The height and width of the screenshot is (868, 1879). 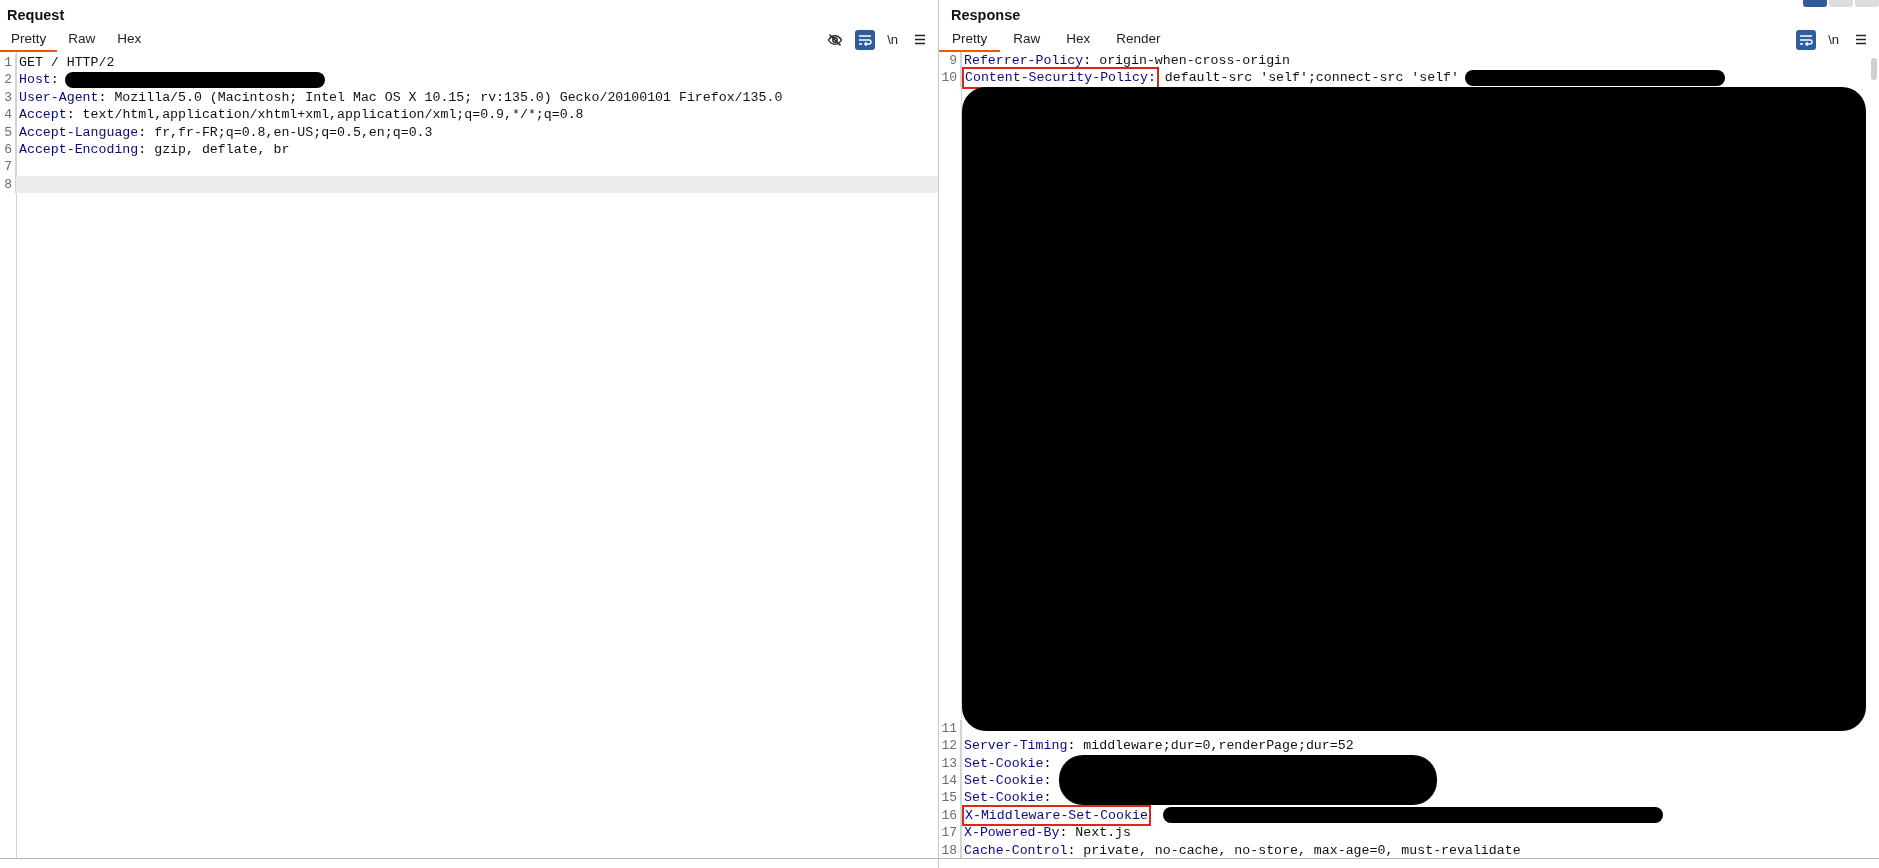 What do you see at coordinates (1056, 815) in the screenshot?
I see `highlighted-header-name: X-Middleware-Set-Cookie` at bounding box center [1056, 815].